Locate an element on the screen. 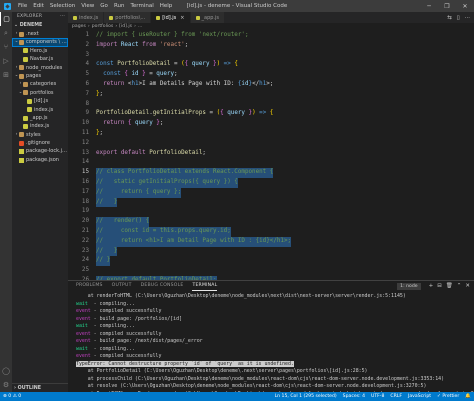  tree-item-label: index.js is located at coordinates (40, 126).